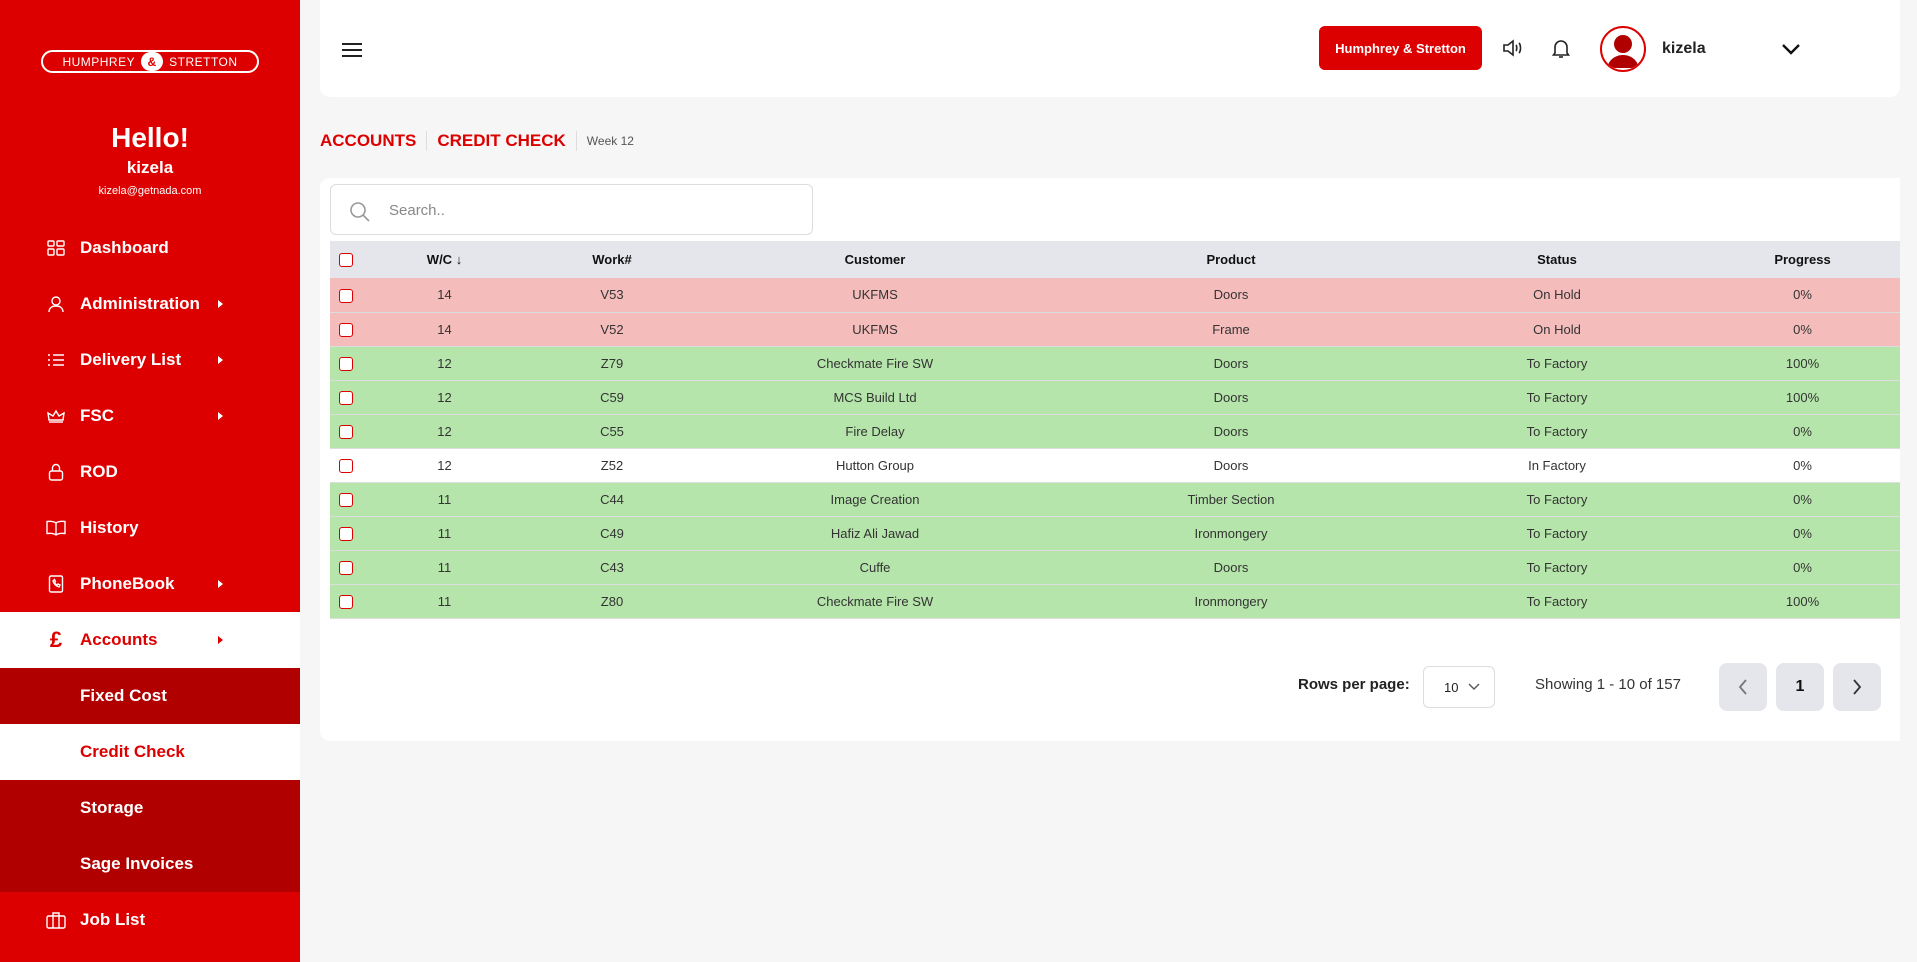 The height and width of the screenshot is (962, 1917). Describe the element at coordinates (1512, 48) in the screenshot. I see `speaker-icon` at that location.